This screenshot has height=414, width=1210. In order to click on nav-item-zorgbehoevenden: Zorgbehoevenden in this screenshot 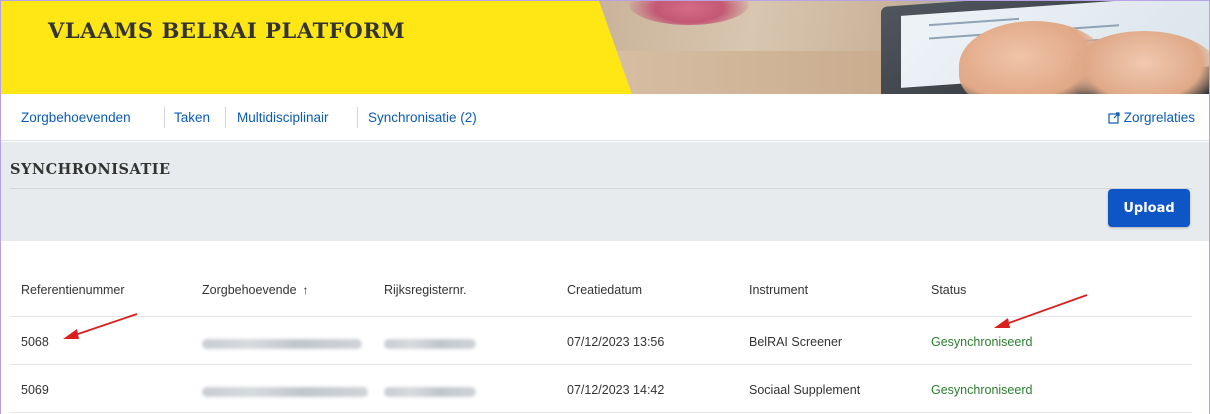, I will do `click(76, 117)`.